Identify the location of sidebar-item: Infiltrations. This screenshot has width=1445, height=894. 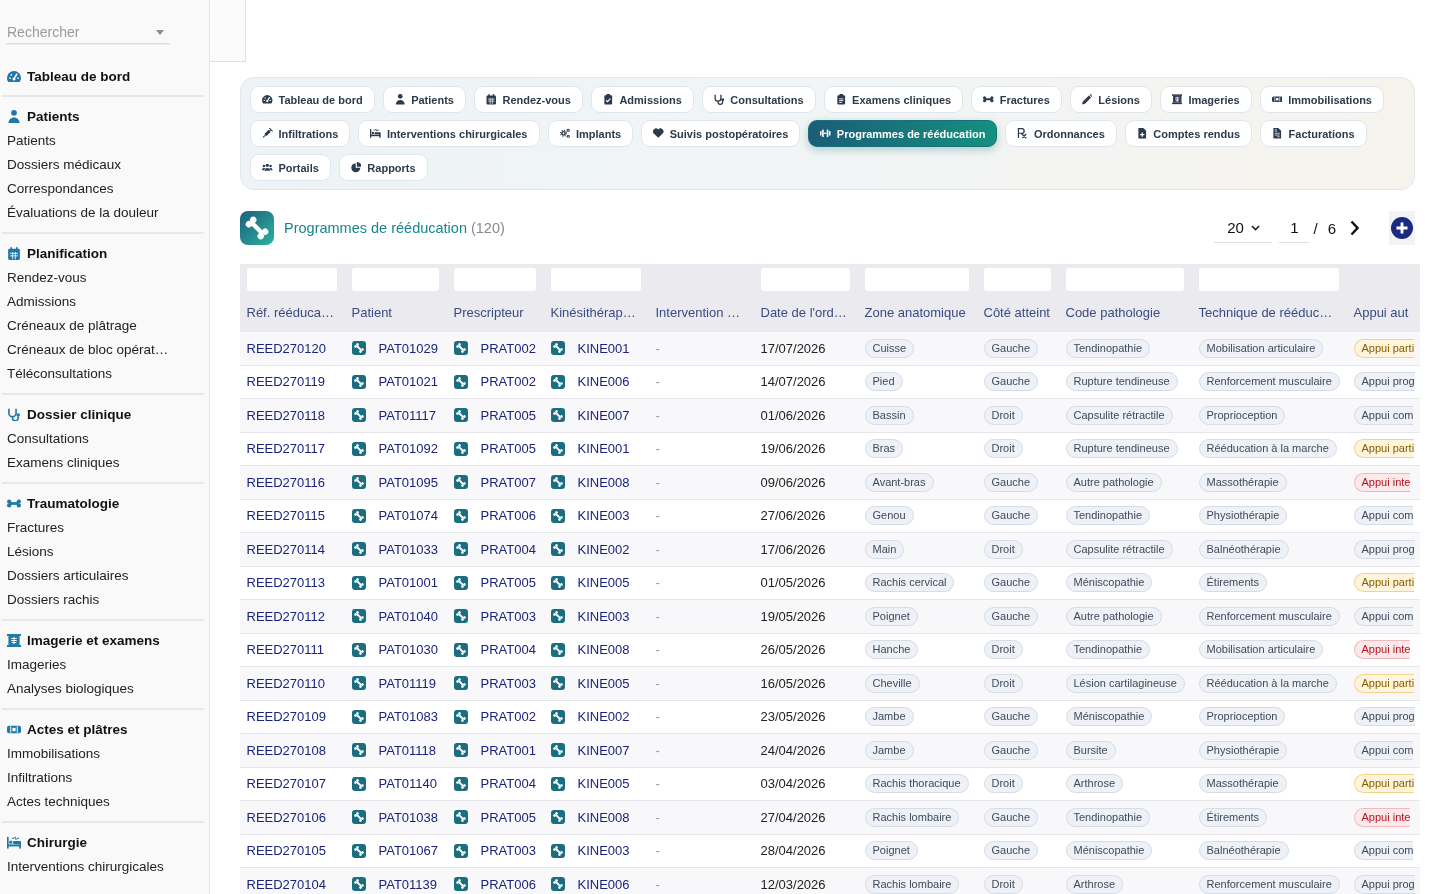
(37, 778).